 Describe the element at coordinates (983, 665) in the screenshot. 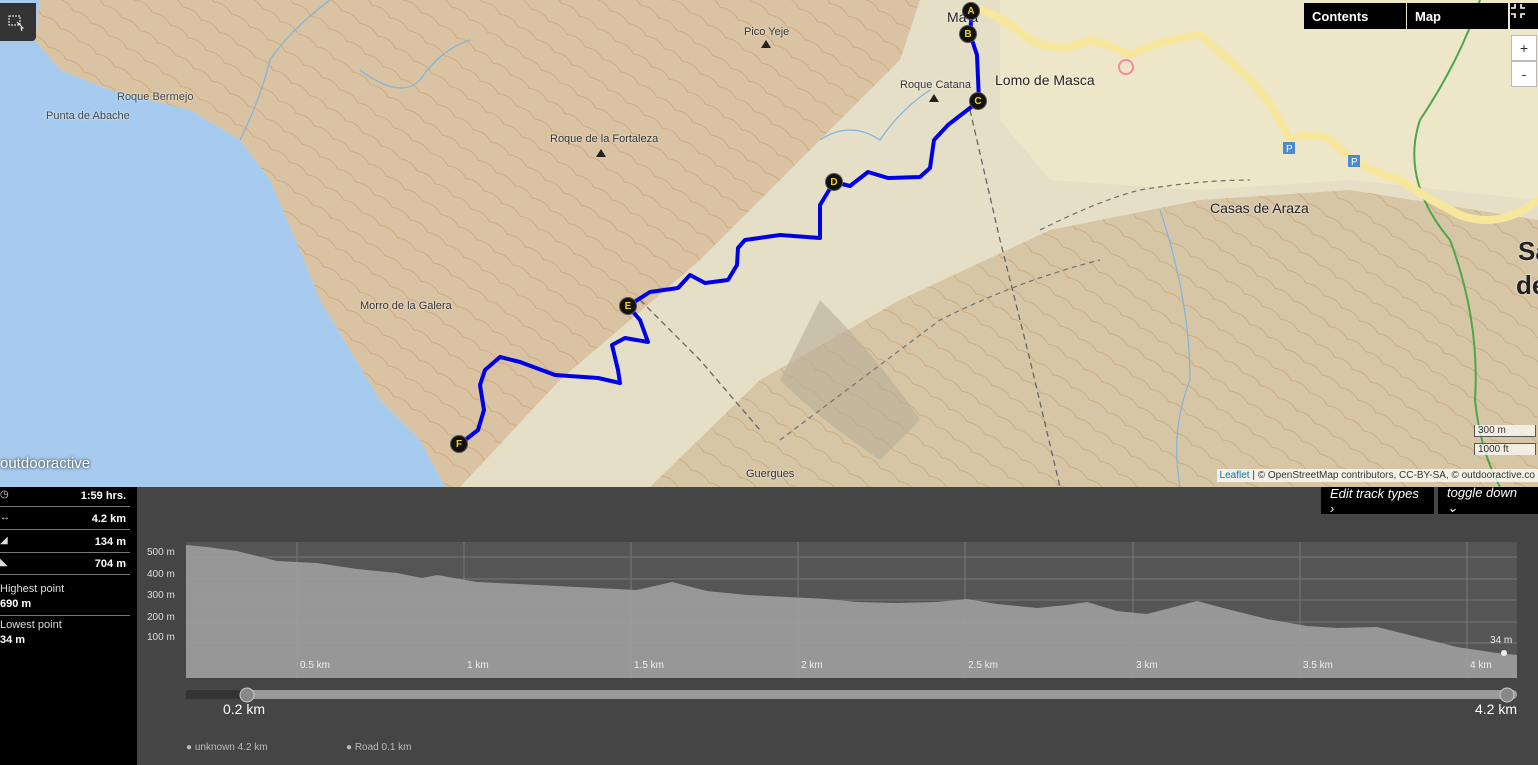

I see `x-tick-label: 2.5 km` at that location.